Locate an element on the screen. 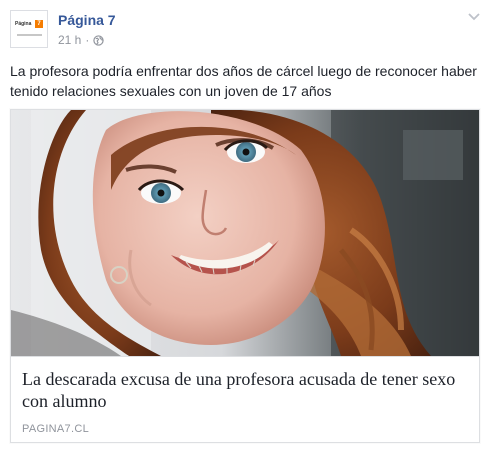  chevron-down-icon is located at coordinates (474, 17).